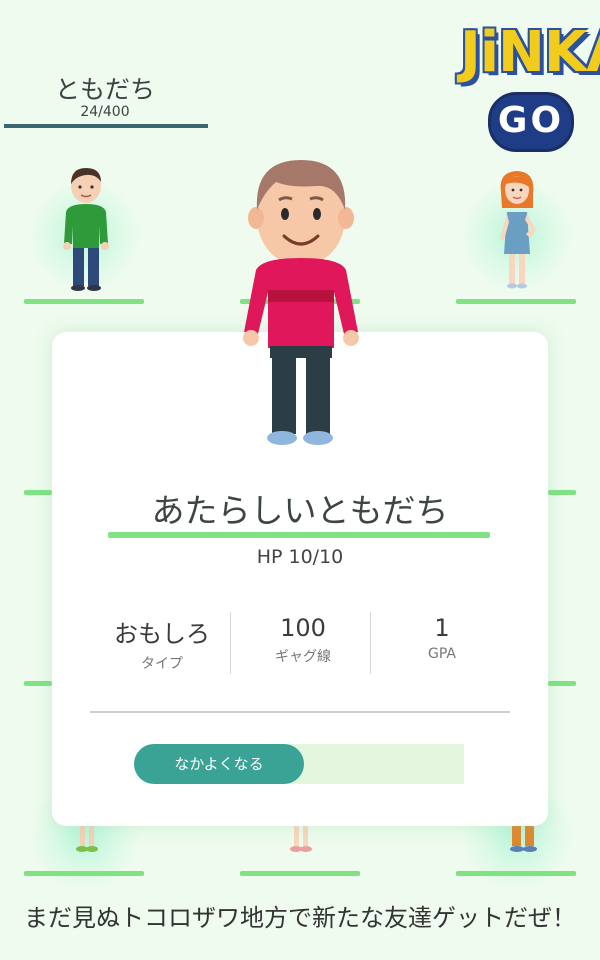 Image resolution: width=600 pixels, height=960 pixels. I want to click on main-character, so click(301, 302).